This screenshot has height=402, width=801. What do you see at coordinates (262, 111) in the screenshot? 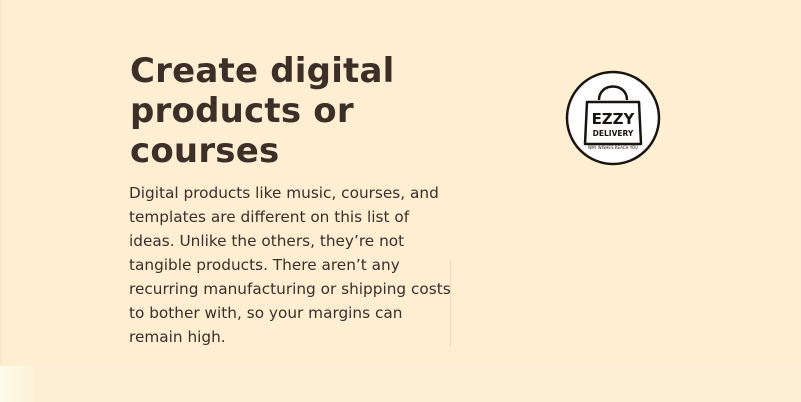
I see `section-heading: Create digital products or courses` at bounding box center [262, 111].